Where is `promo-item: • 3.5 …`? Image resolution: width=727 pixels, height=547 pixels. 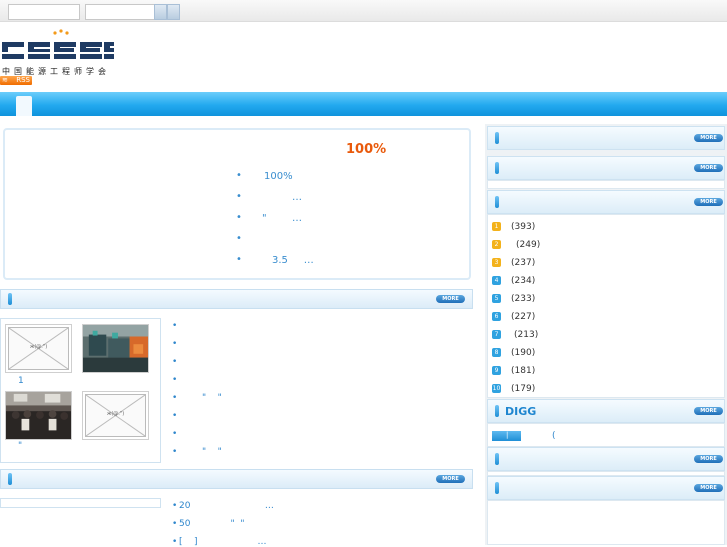
promo-item: • 3.5 … is located at coordinates (275, 260).